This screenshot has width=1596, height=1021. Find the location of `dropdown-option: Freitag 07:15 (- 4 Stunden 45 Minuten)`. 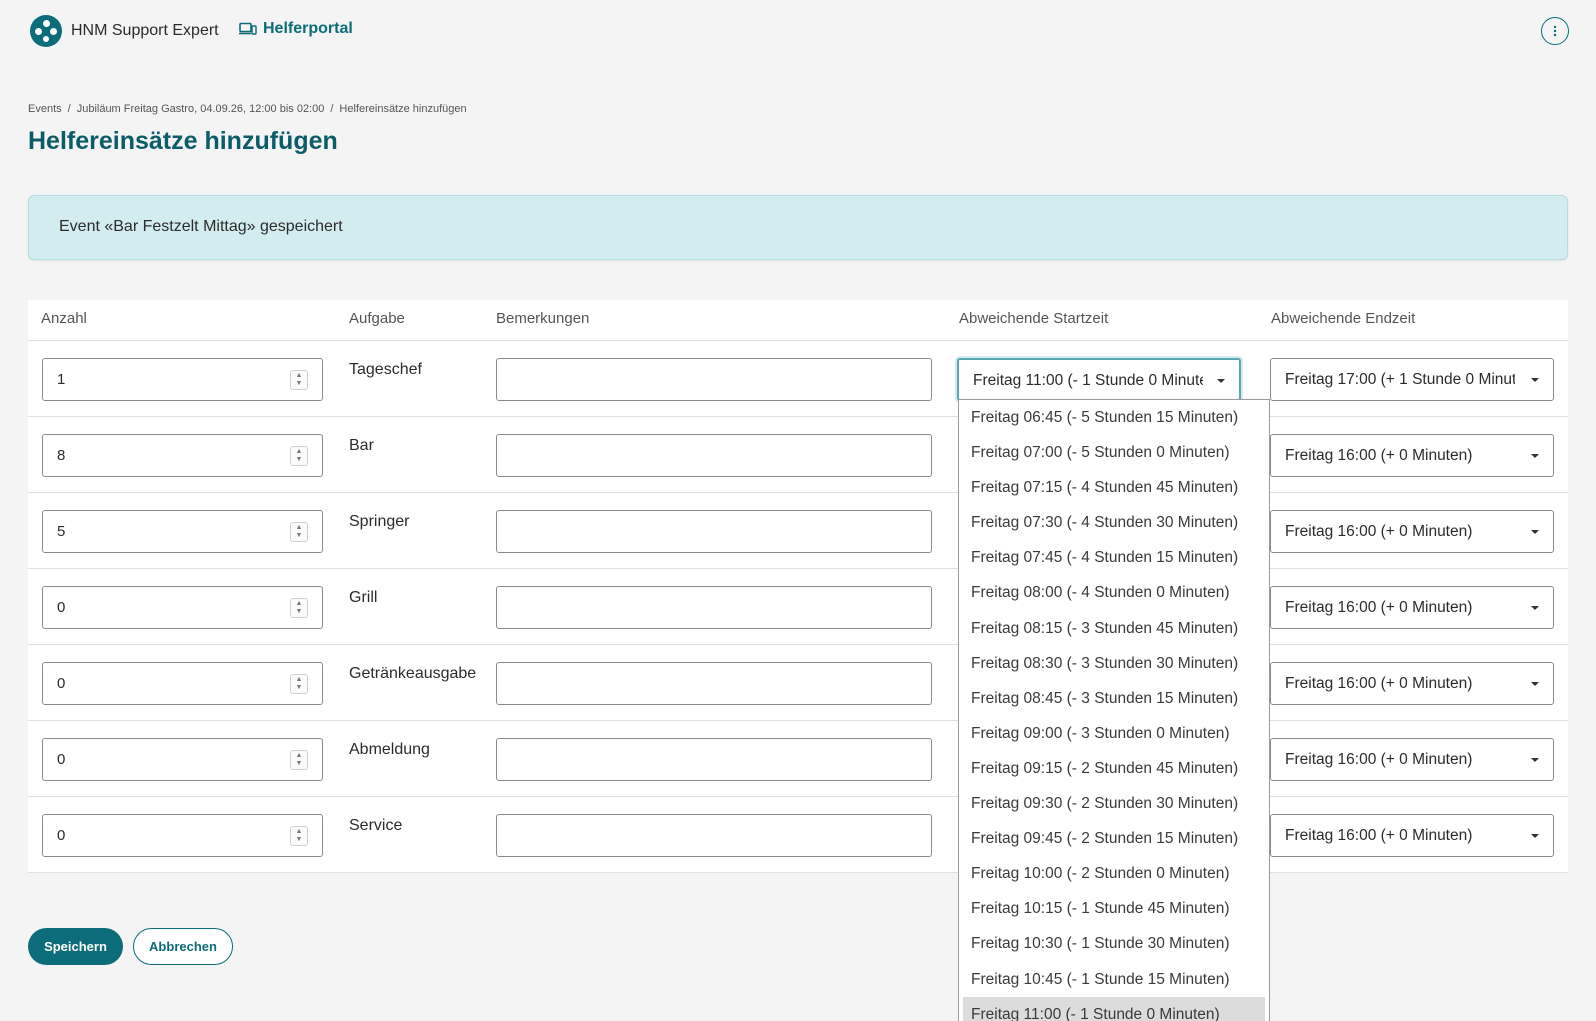

dropdown-option: Freitag 07:15 (- 4 Stunden 45 Minuten) is located at coordinates (1114, 487).